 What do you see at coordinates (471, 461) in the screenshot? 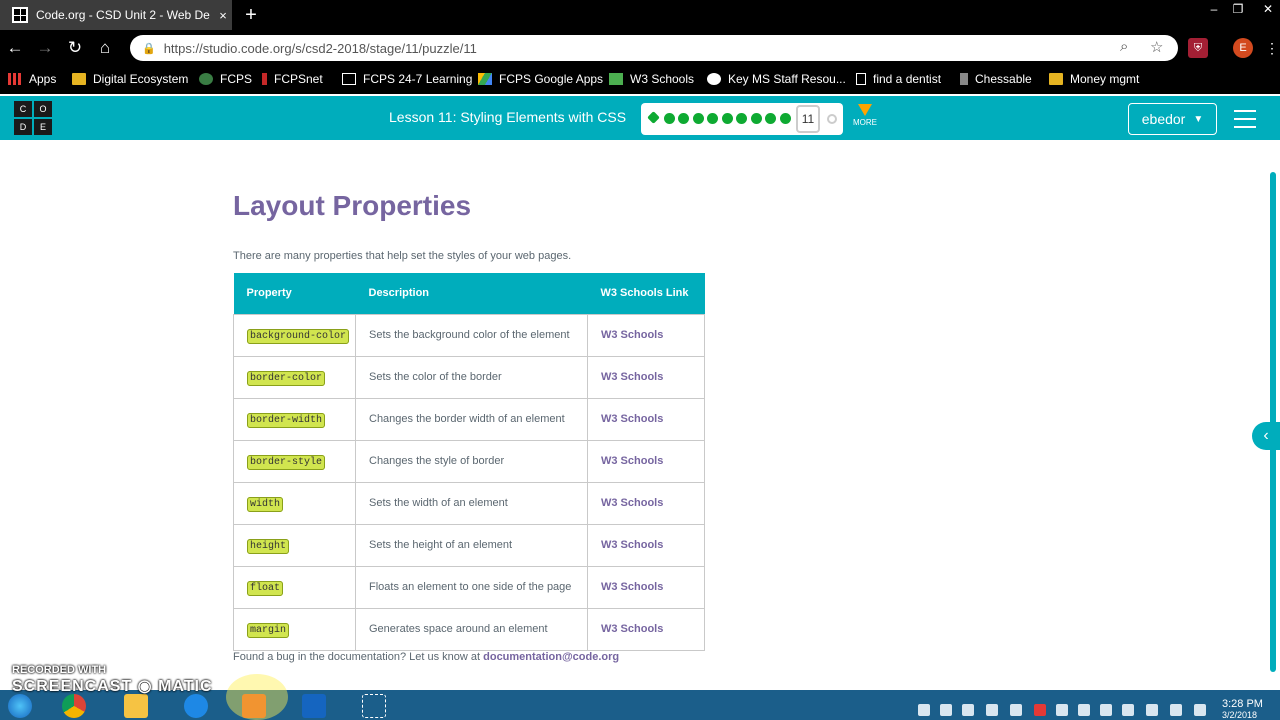
I see `description-cell: Changes the style of border` at bounding box center [471, 461].